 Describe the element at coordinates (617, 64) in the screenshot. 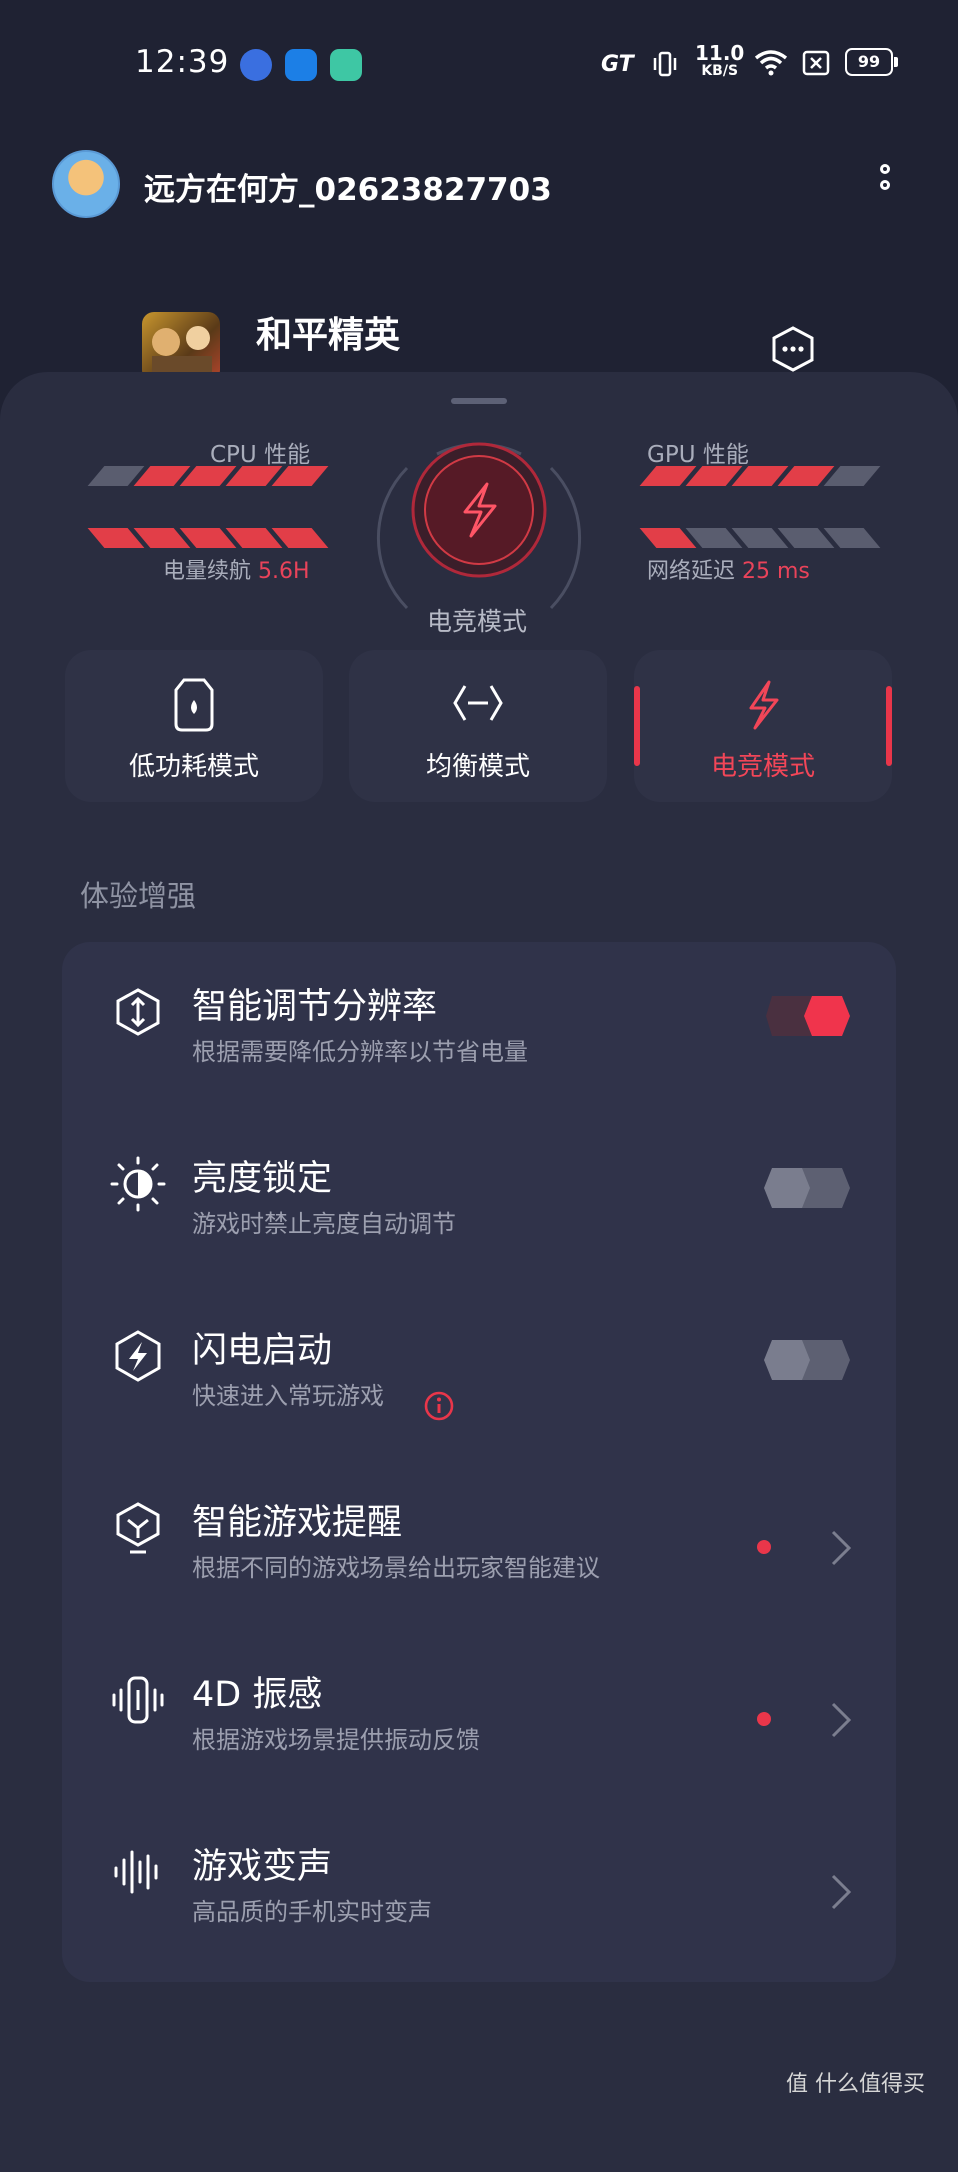

I see `gt-mode-icon: GT` at that location.